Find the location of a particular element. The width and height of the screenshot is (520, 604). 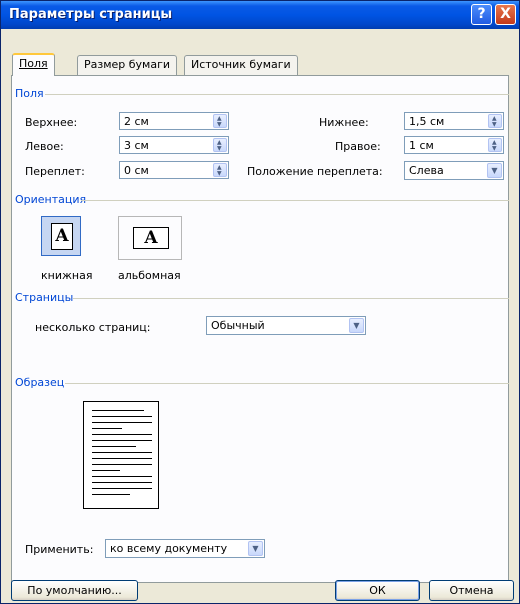

ok-button: ОК is located at coordinates (377, 590).